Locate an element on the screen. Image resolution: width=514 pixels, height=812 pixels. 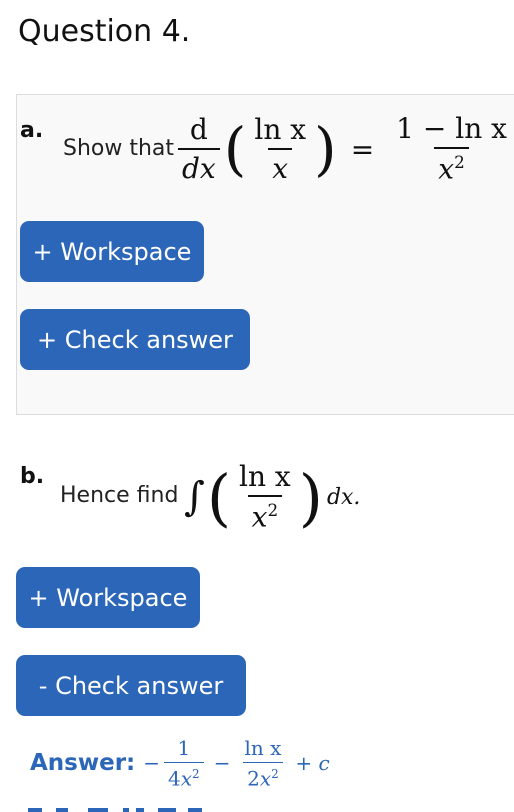
answer-minus-1: − is located at coordinates (152, 763).